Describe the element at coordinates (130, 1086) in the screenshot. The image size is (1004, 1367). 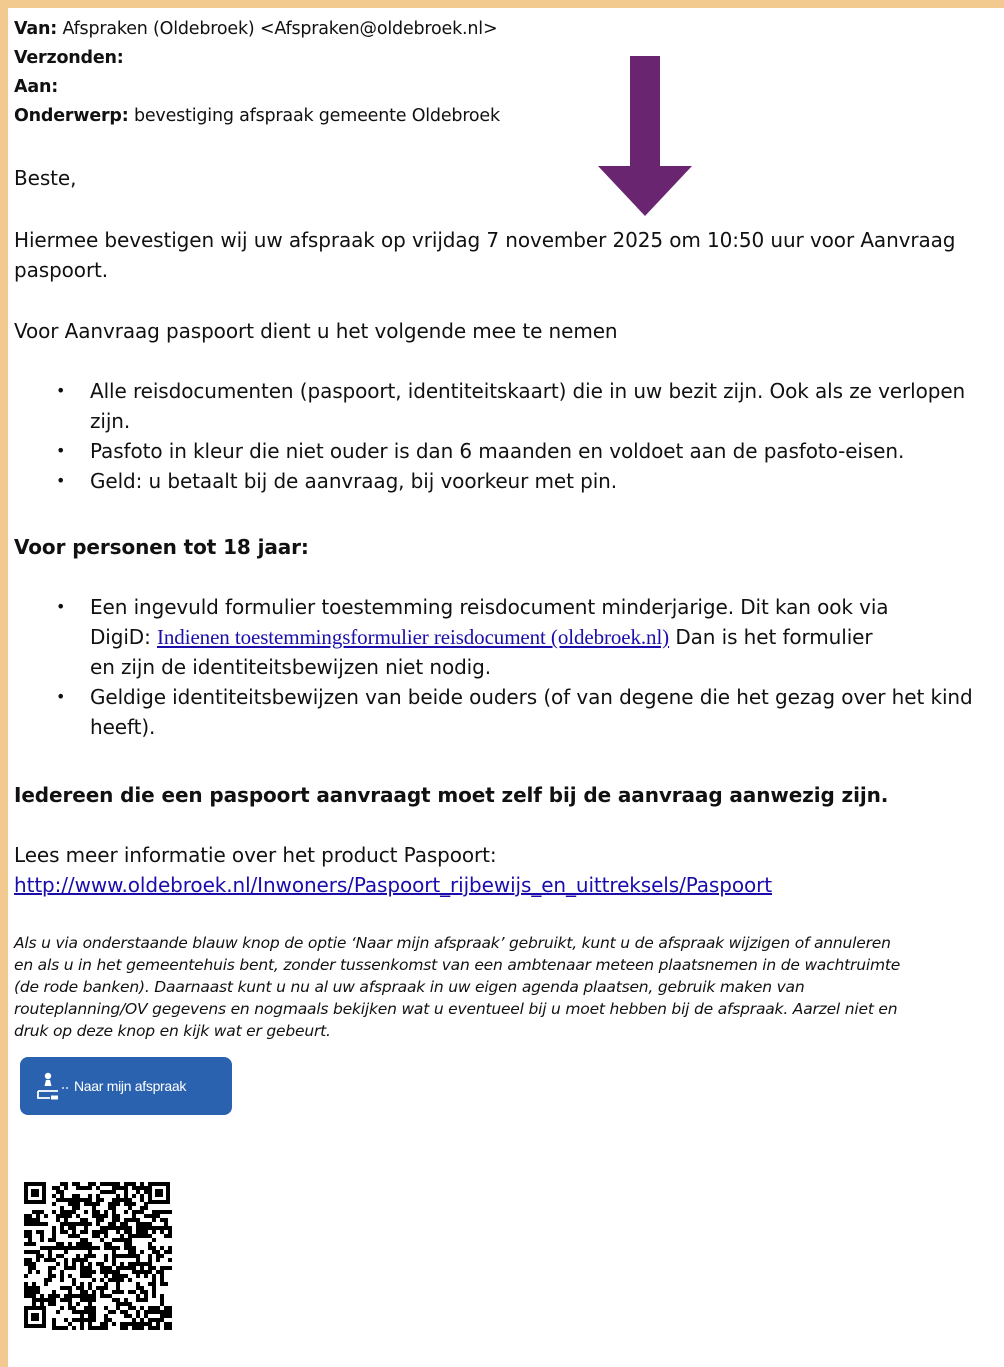
I see `my-appointment-button-label: Naar mijn afspraak` at that location.